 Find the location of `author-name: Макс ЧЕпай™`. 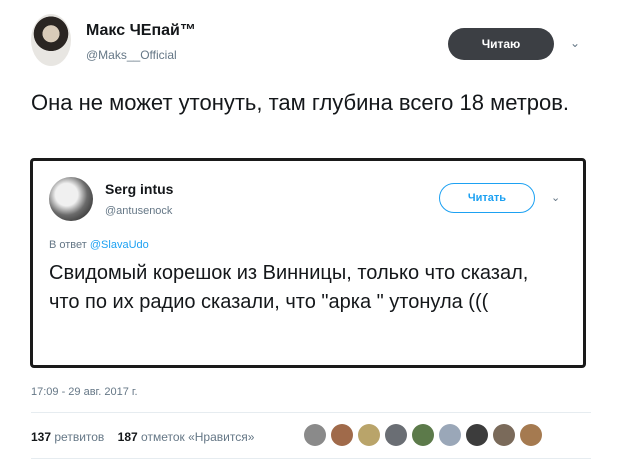

author-name: Макс ЧЕпай™ is located at coordinates (141, 31).